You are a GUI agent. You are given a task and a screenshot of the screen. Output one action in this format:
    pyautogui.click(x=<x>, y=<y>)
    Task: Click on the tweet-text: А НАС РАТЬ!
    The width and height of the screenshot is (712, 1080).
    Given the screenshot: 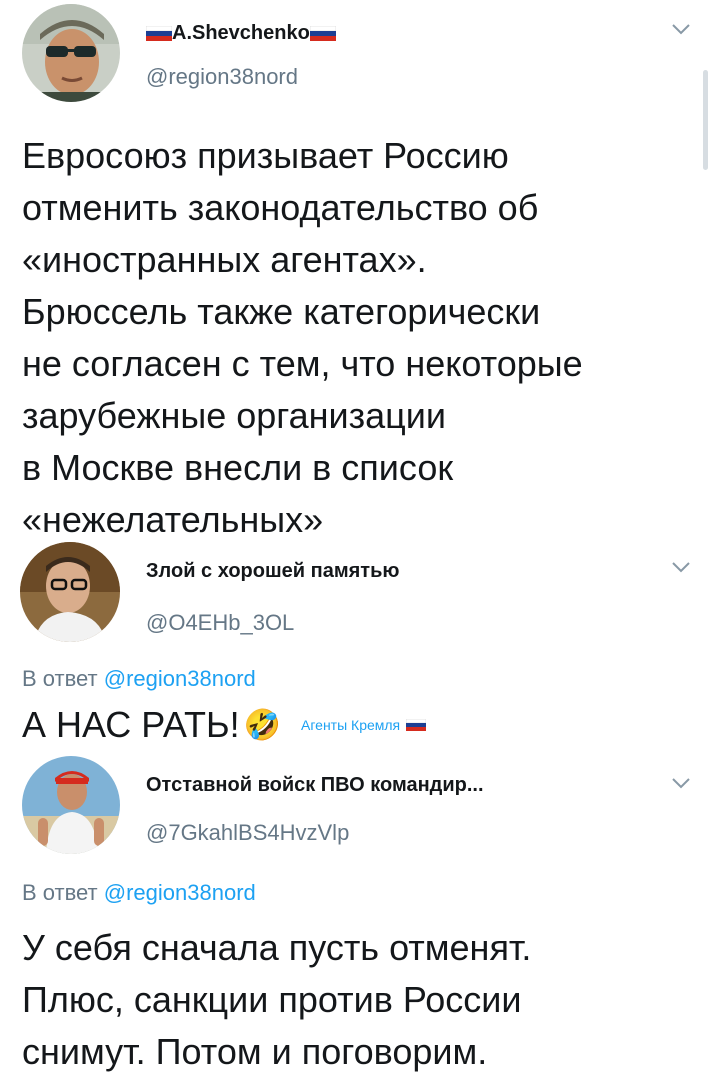 What is the action you would take?
    pyautogui.click(x=131, y=724)
    